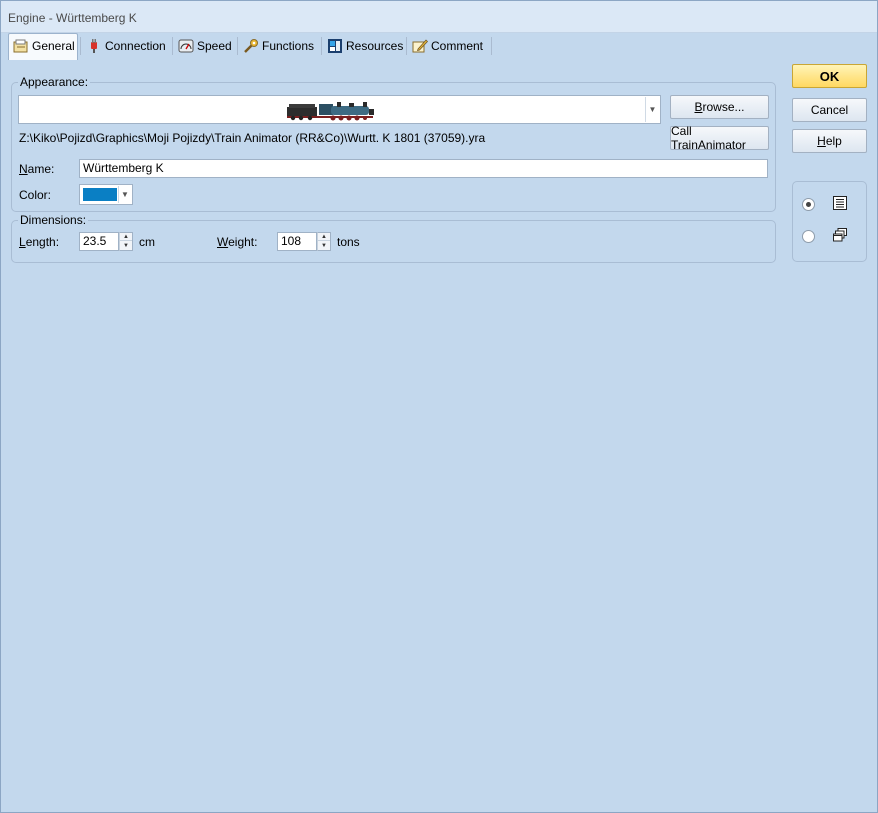  What do you see at coordinates (54, 82) in the screenshot?
I see `appearance-group-title: Appearance:` at bounding box center [54, 82].